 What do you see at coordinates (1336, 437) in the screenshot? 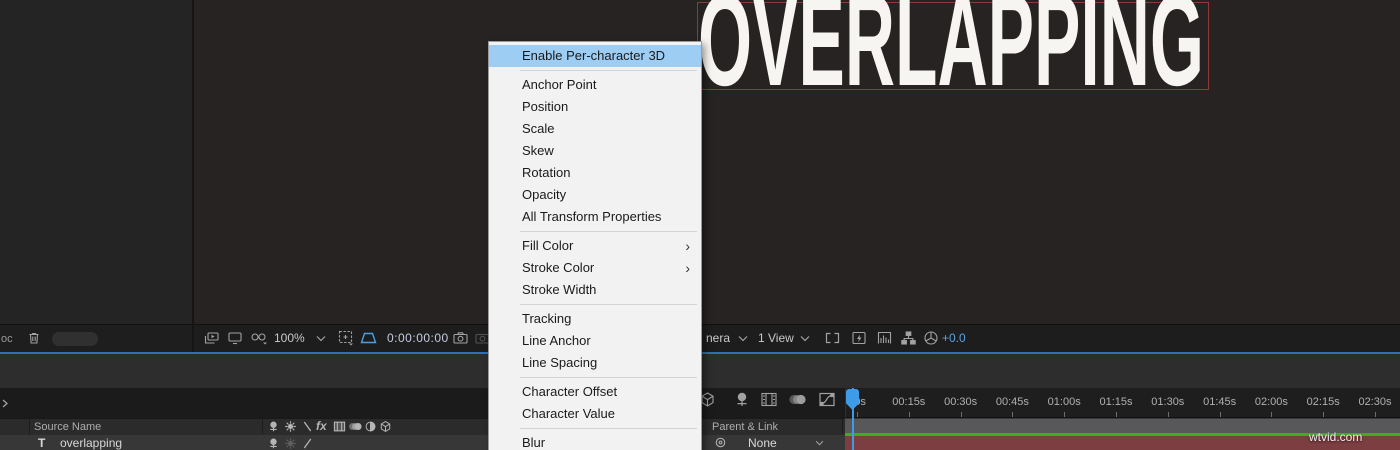
I see `watermark: wtvid.com` at bounding box center [1336, 437].